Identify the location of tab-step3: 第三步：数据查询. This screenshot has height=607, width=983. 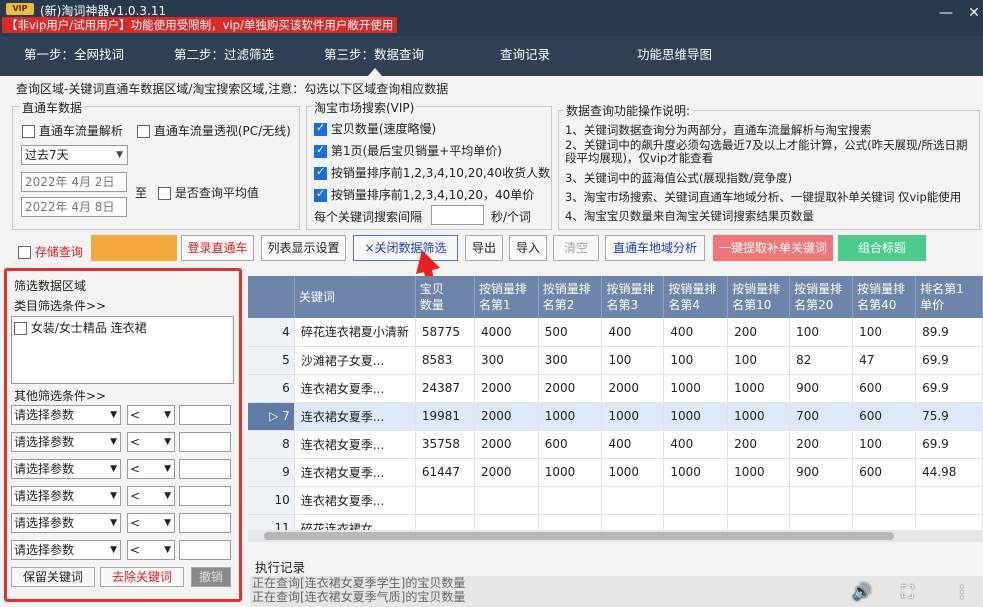
(374, 53).